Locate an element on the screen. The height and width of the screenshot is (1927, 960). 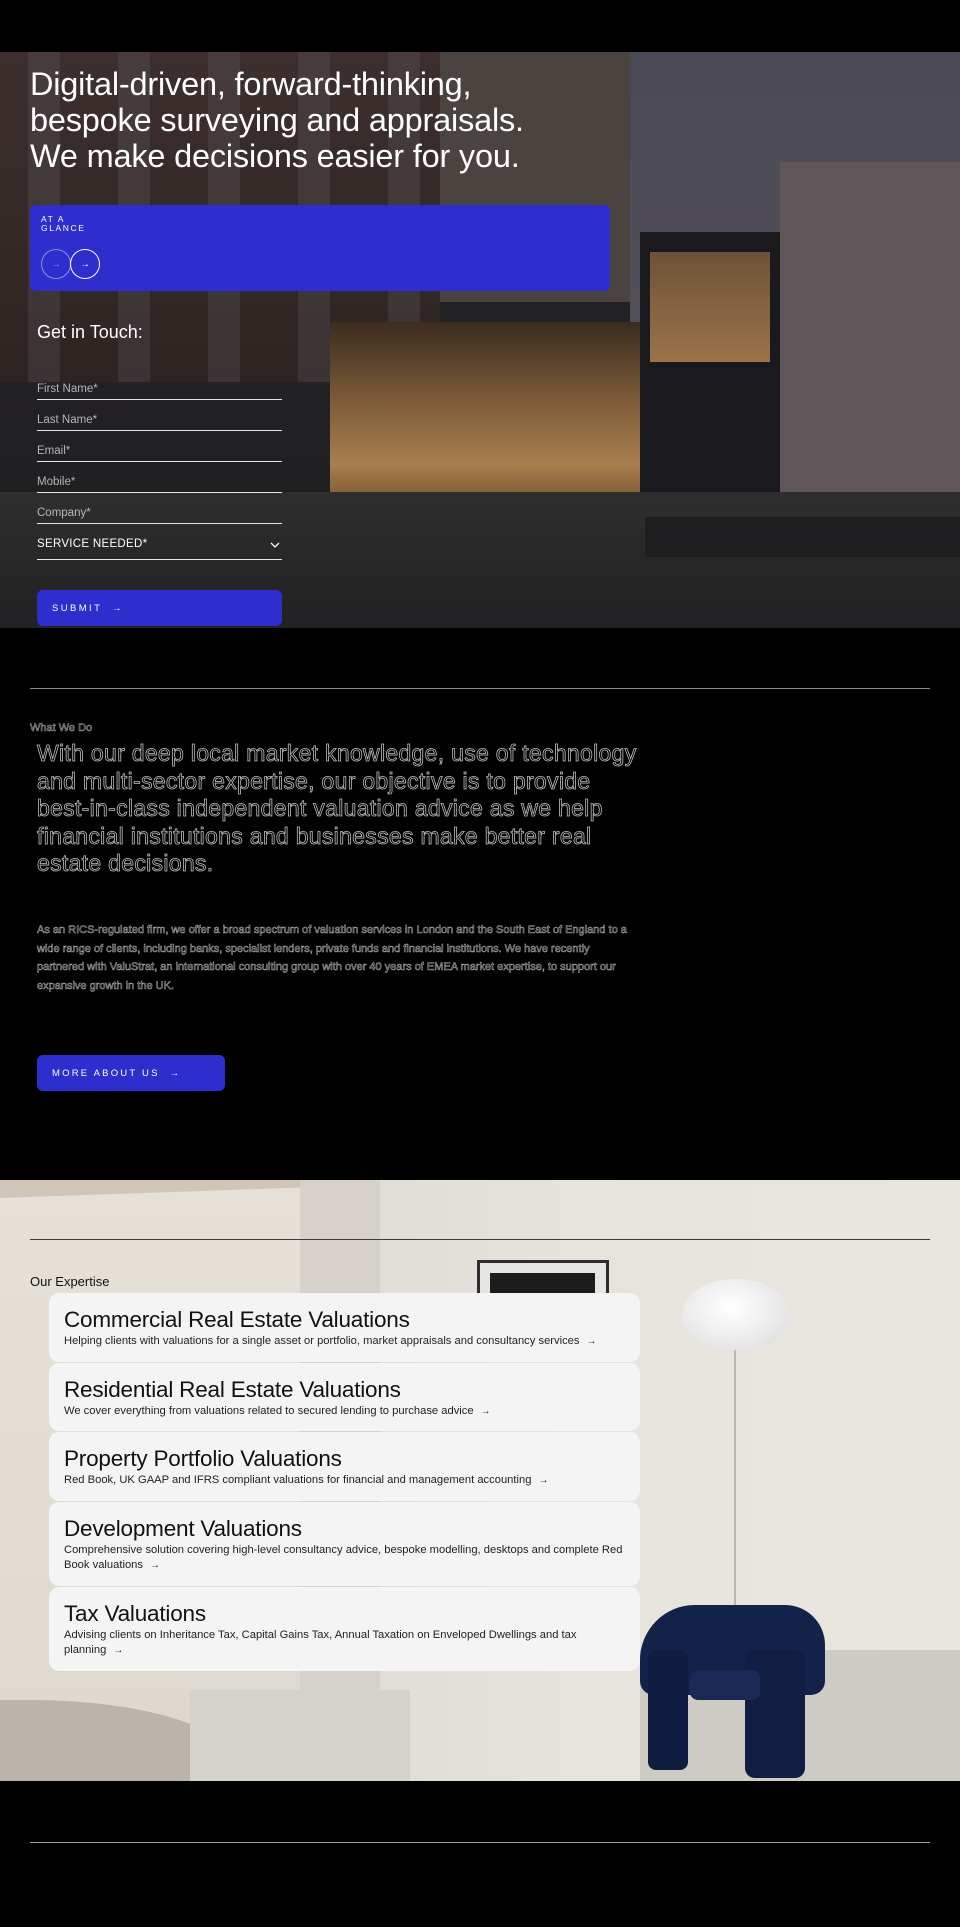
email-field-wrap is located at coordinates (159, 446).